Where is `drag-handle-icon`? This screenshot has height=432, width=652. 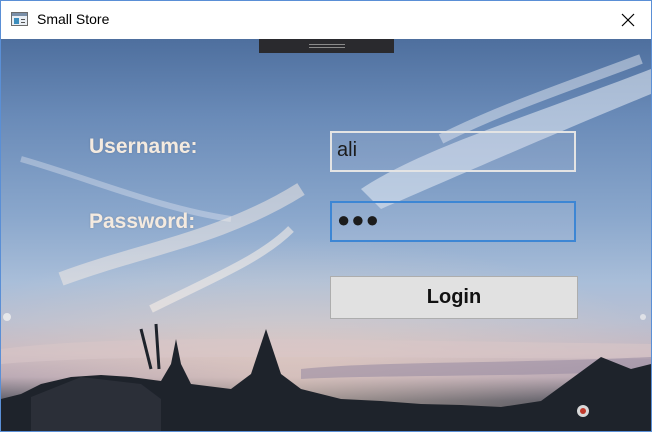
drag-handle-icon is located at coordinates (327, 44).